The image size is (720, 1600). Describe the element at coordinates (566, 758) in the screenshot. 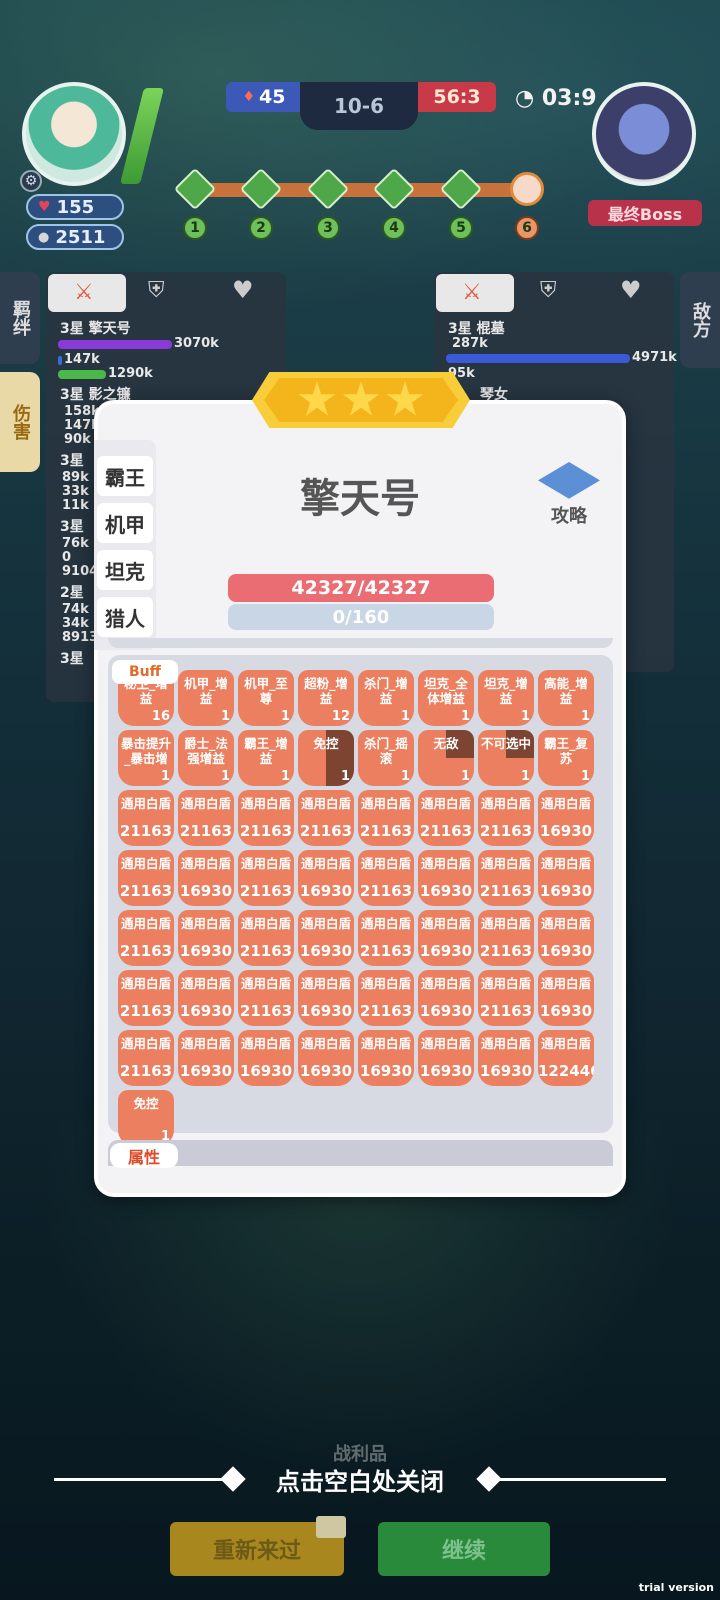

I see `buff-icon: 霸王_复苏 1` at that location.